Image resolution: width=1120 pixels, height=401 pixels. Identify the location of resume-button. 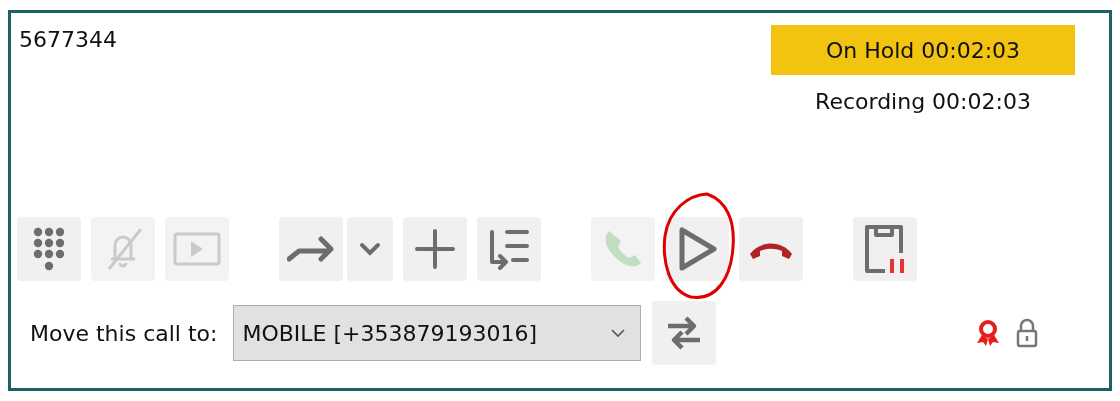
(697, 249).